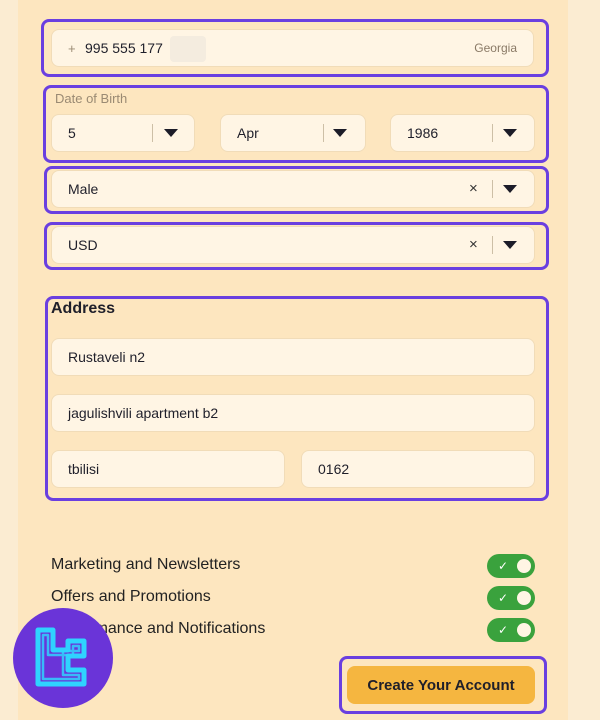 The width and height of the screenshot is (600, 720). I want to click on pref-marketing-label: Marketing and Newsletters, so click(146, 564).